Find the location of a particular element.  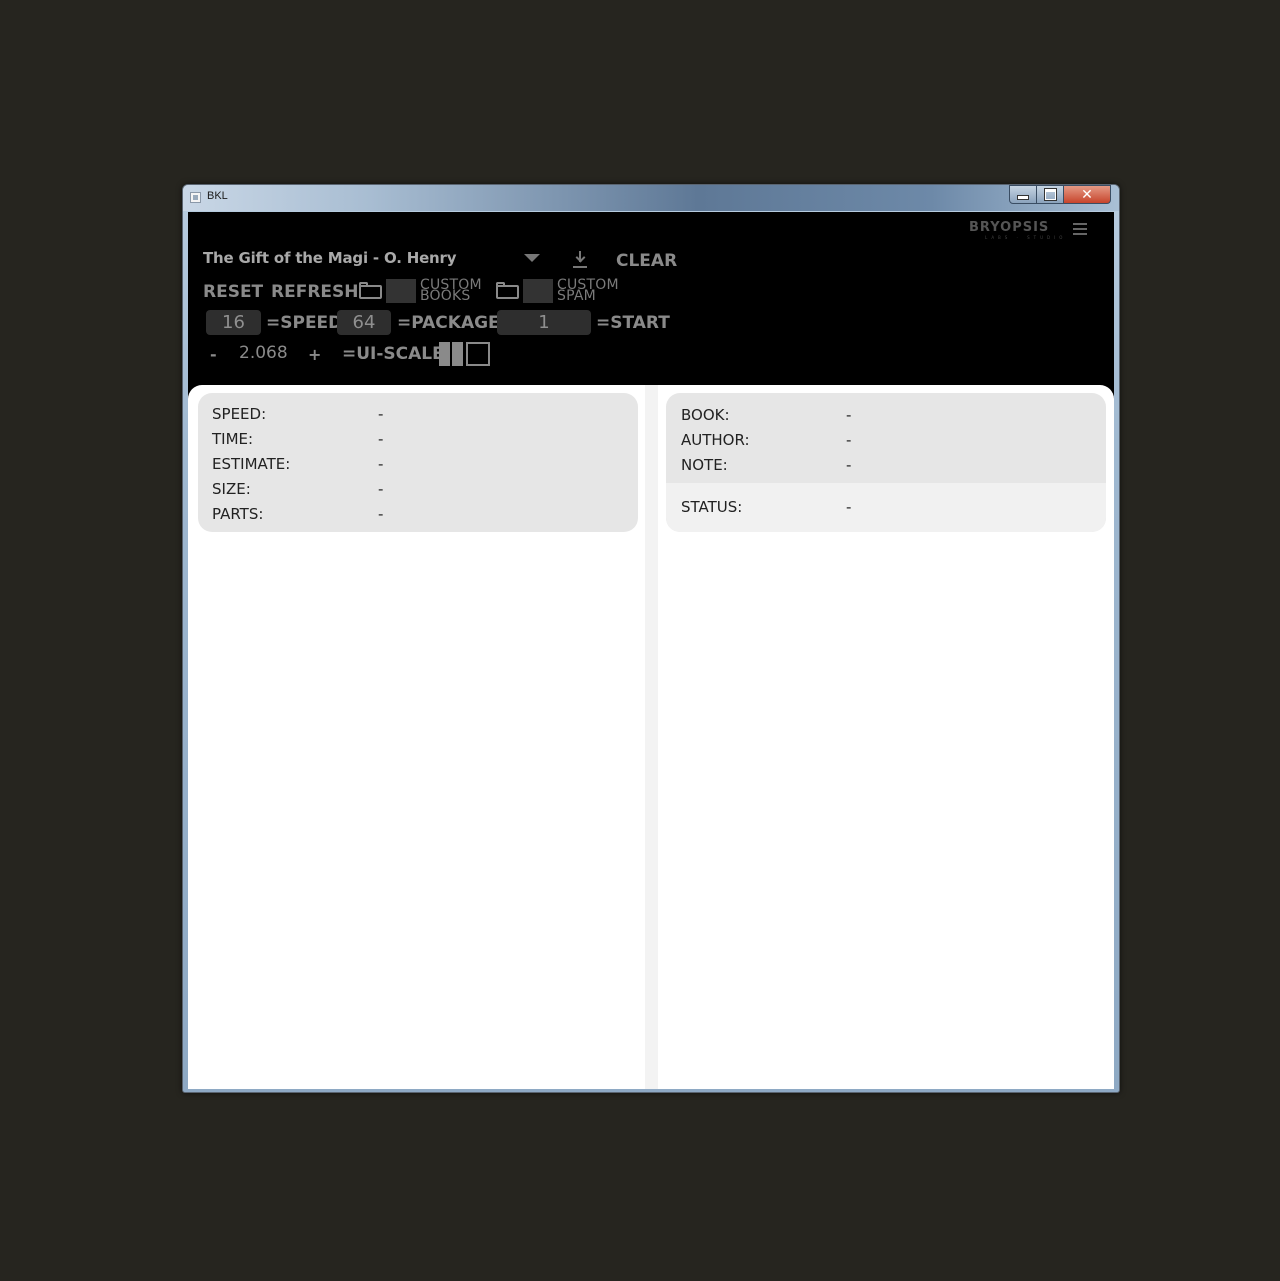

book-select-value: The Gift of the Magi - O. Henry is located at coordinates (330, 258).